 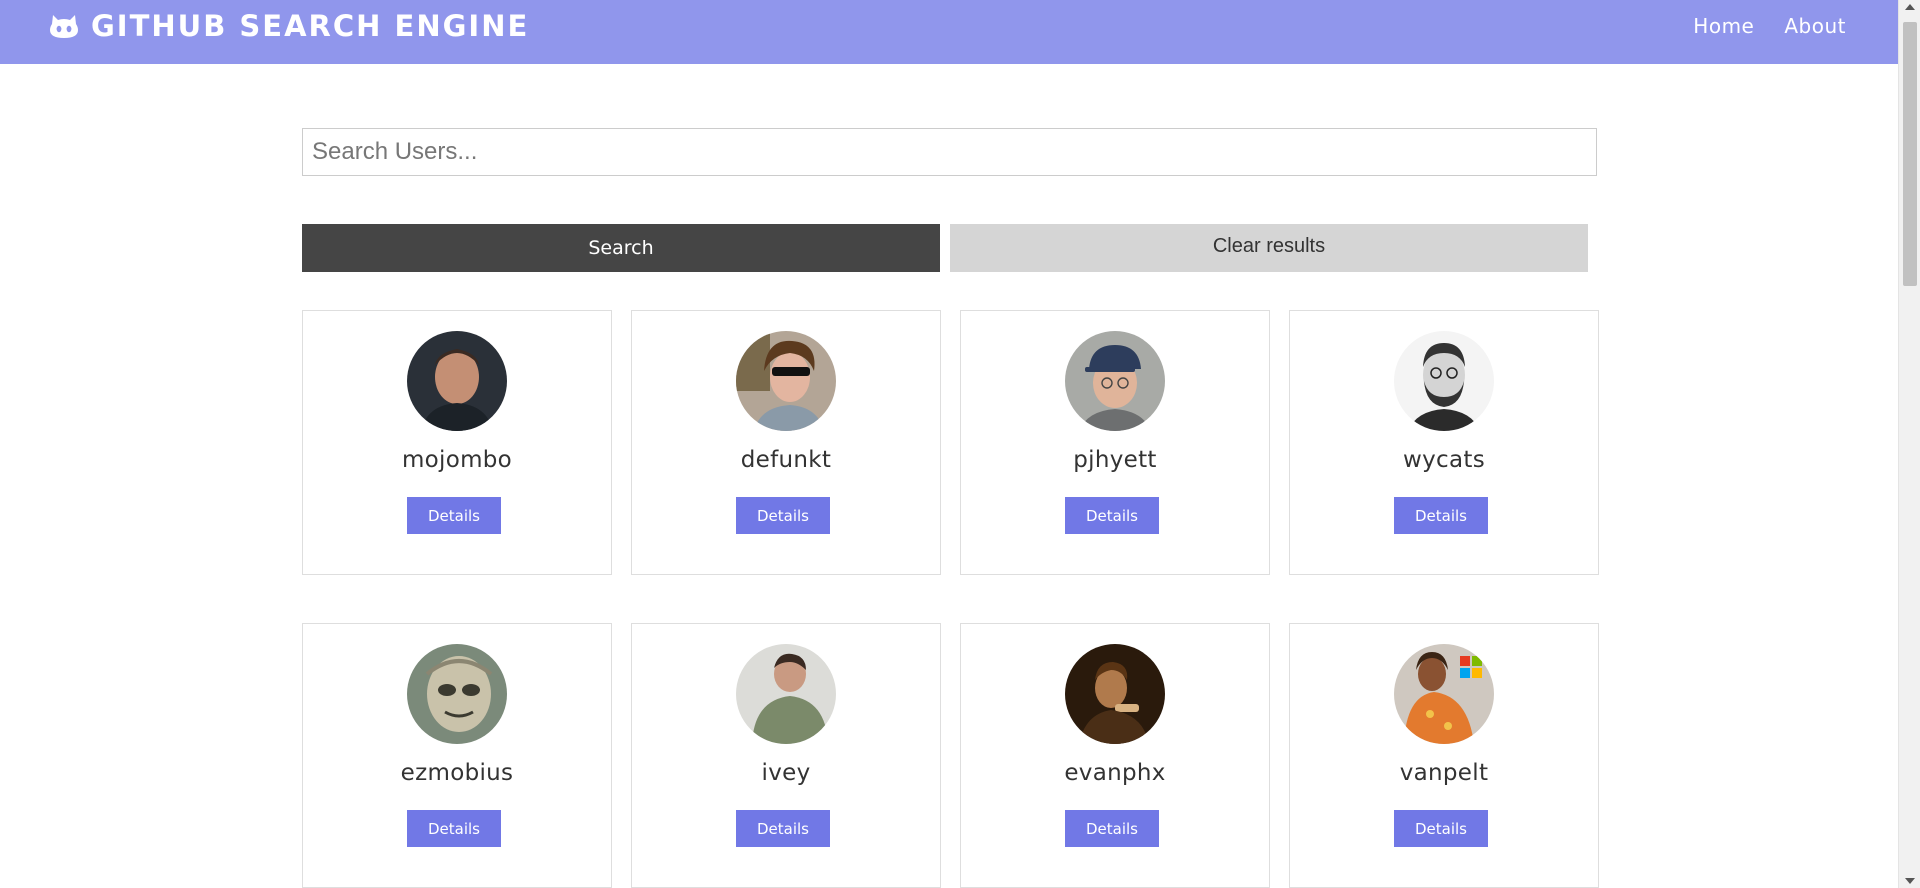 I want to click on username: evanphx, so click(x=1115, y=773).